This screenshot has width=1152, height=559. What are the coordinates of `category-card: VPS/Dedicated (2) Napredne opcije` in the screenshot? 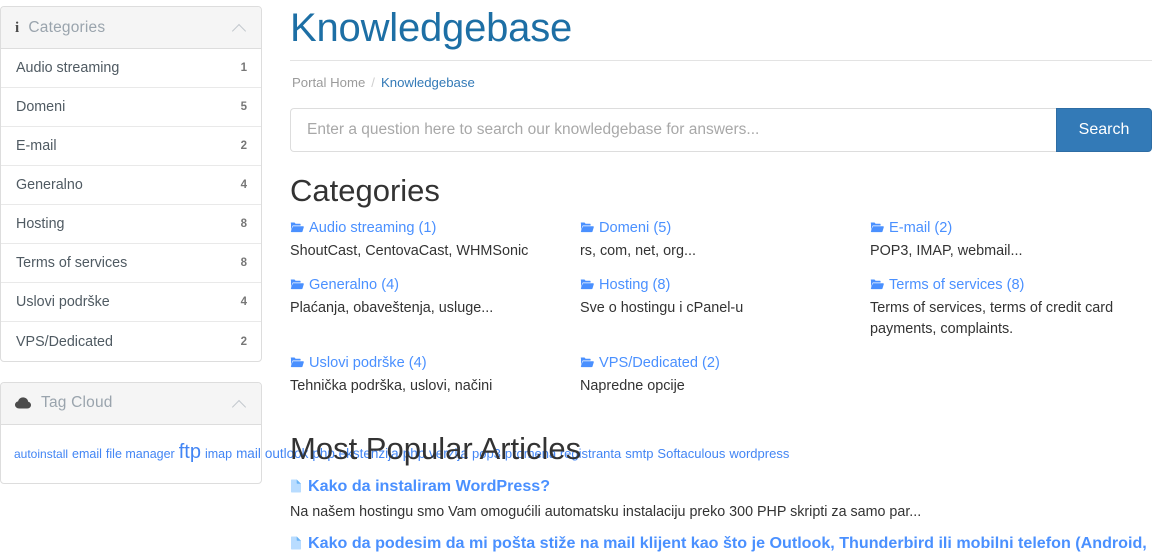 It's located at (725, 381).